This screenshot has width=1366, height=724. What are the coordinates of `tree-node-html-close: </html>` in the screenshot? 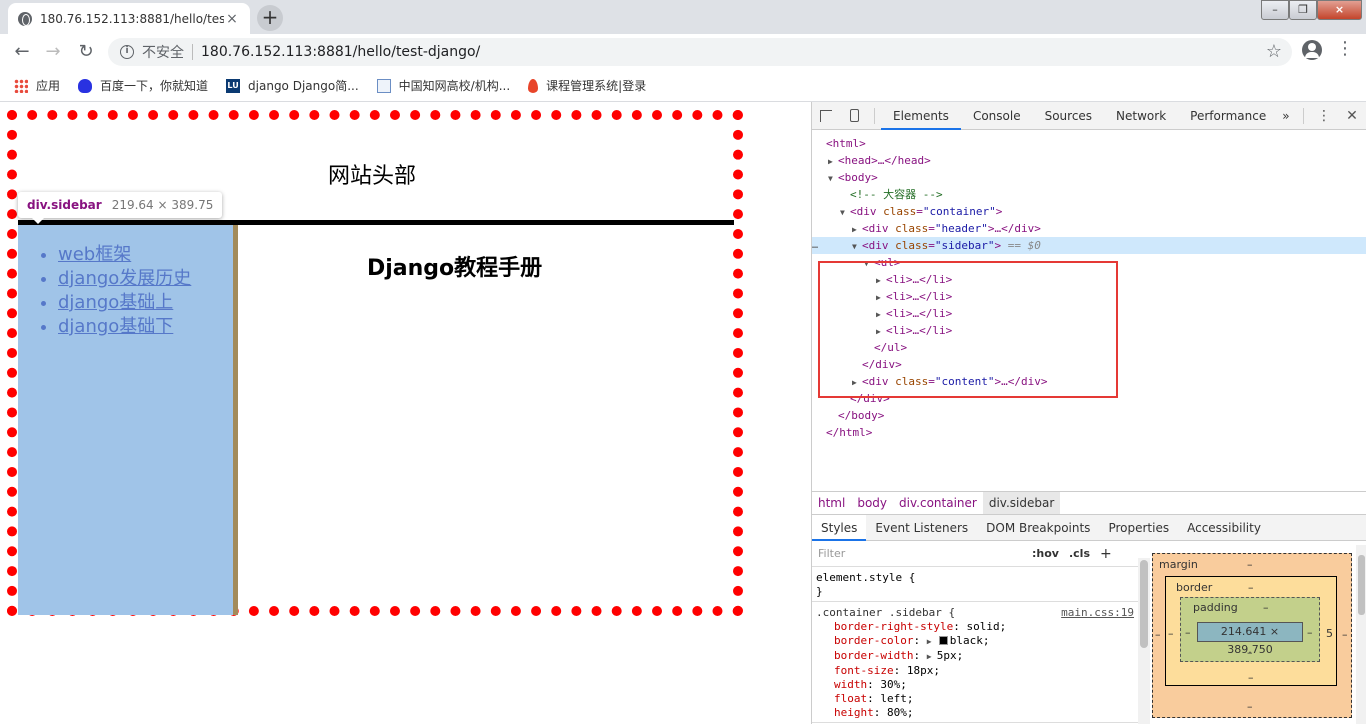 It's located at (1089, 432).